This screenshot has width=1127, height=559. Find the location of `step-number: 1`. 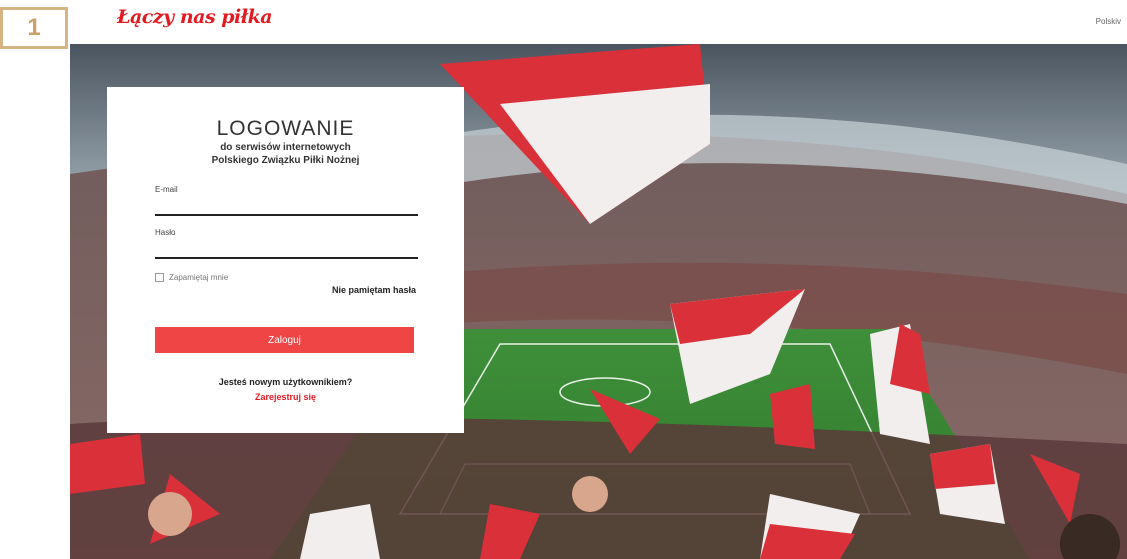

step-number: 1 is located at coordinates (34, 27).